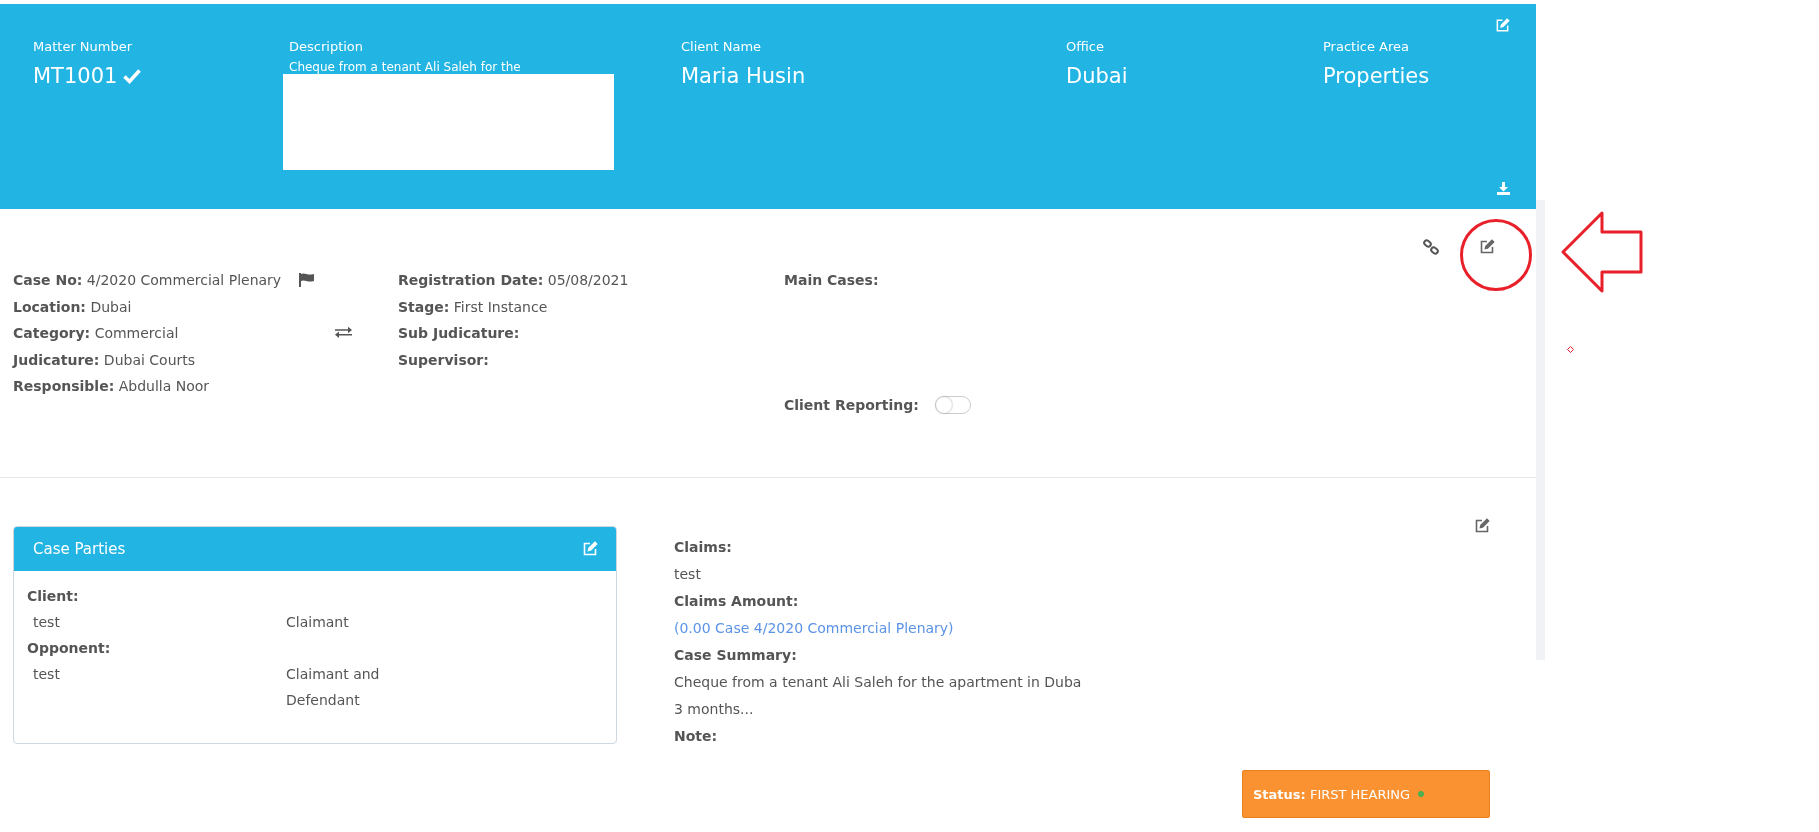 The image size is (1819, 832). Describe the element at coordinates (851, 405) in the screenshot. I see `client-reporting-label: Client Reporting:` at that location.